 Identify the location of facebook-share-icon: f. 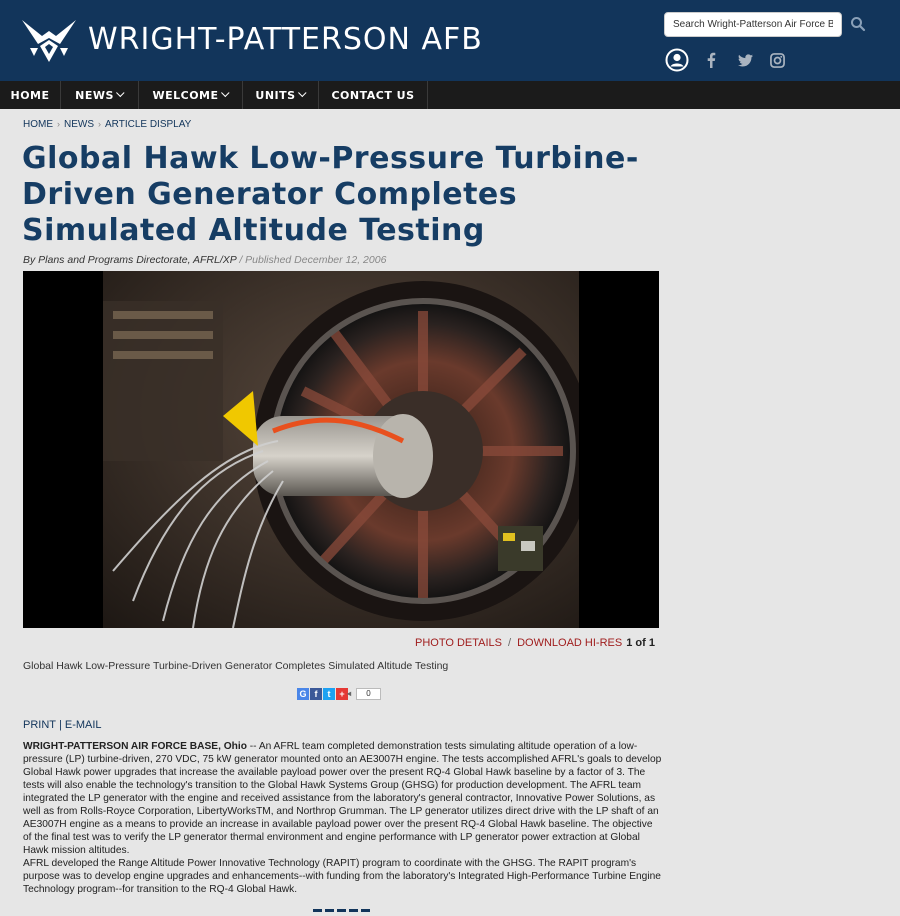
(316, 694).